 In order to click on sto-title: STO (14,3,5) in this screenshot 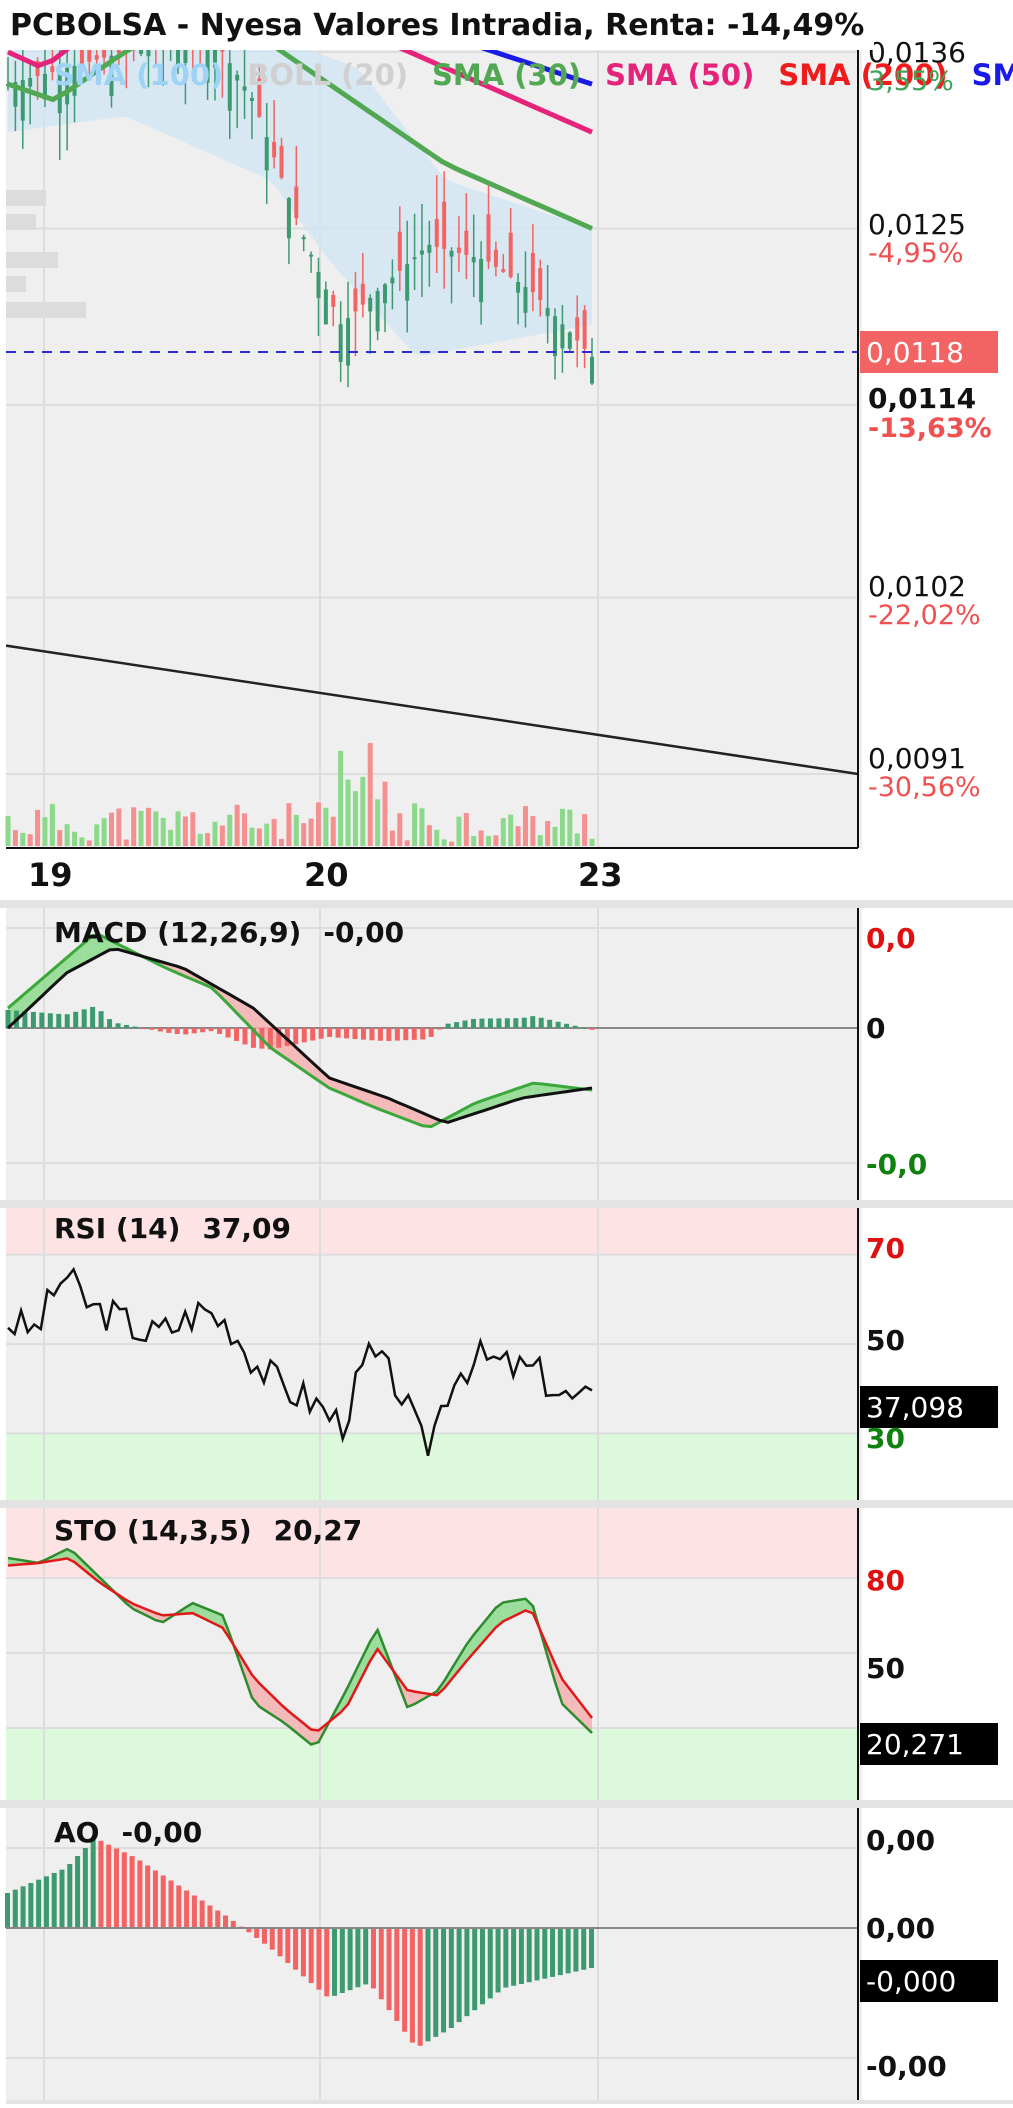, I will do `click(153, 1530)`.